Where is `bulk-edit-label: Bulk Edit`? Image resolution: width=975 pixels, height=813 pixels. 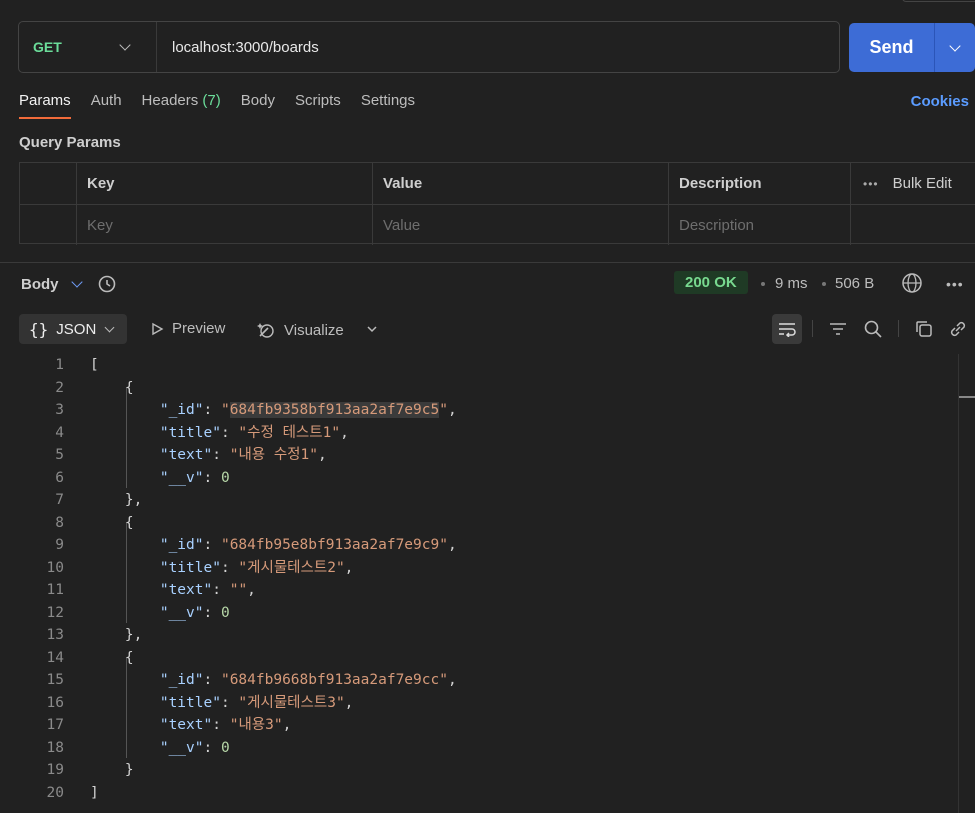 bulk-edit-label: Bulk Edit is located at coordinates (922, 183).